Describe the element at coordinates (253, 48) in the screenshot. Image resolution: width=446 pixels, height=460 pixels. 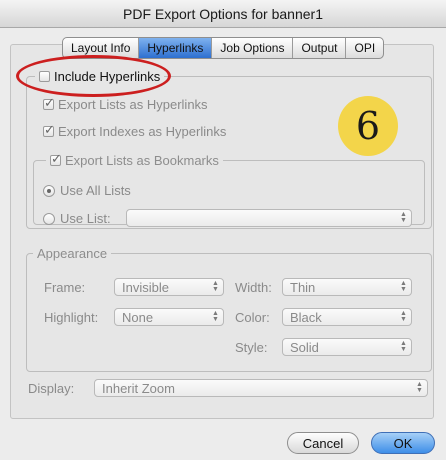
I see `tab-job-options: Job Options` at that location.